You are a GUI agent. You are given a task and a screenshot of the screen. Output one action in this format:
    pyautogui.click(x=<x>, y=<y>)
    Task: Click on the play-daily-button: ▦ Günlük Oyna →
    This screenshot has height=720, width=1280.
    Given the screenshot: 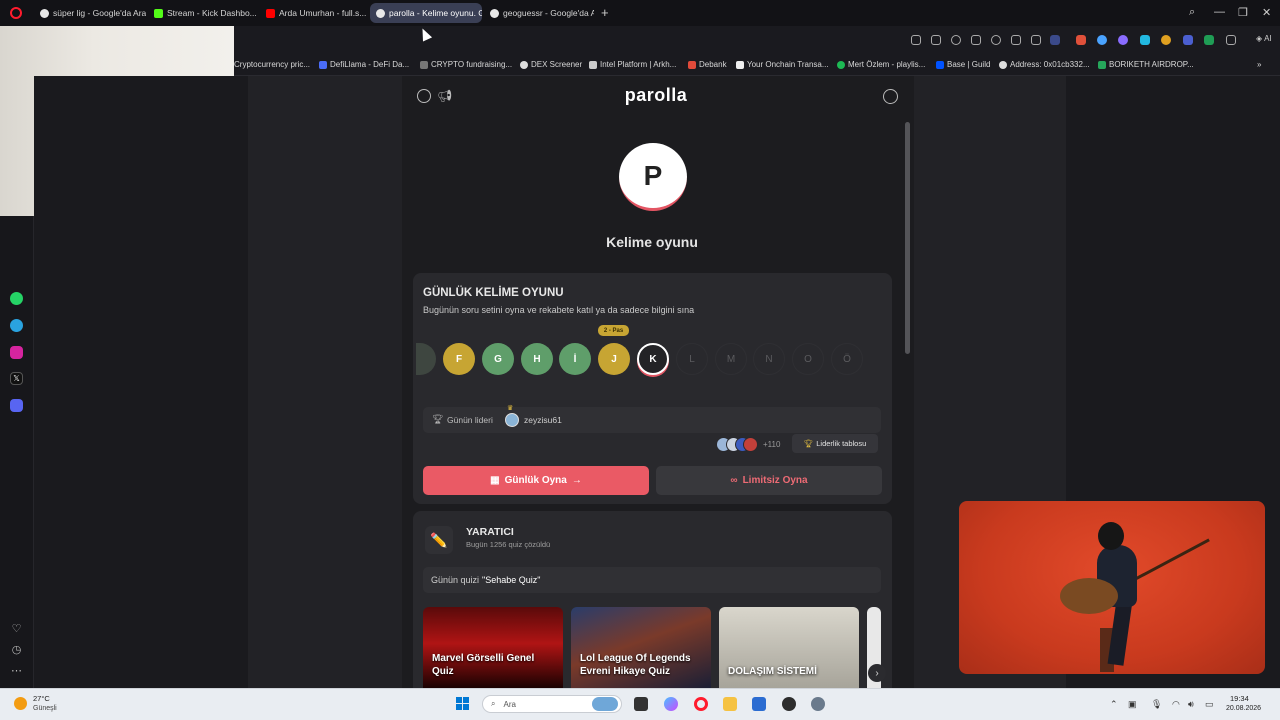 What is the action you would take?
    pyautogui.click(x=536, y=480)
    